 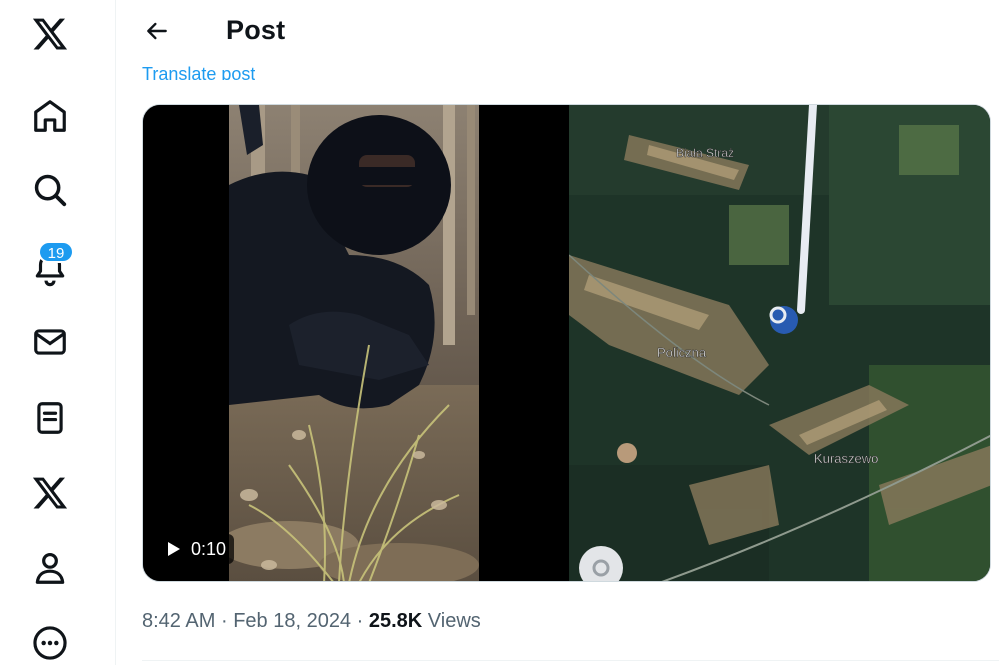 I want to click on search-icon, so click(x=50, y=190).